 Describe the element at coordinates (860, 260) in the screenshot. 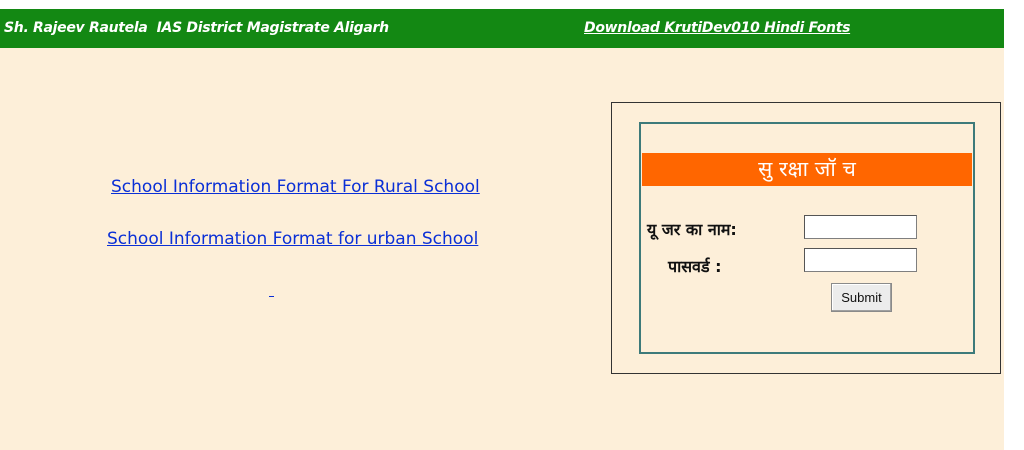

I see `password-input` at that location.